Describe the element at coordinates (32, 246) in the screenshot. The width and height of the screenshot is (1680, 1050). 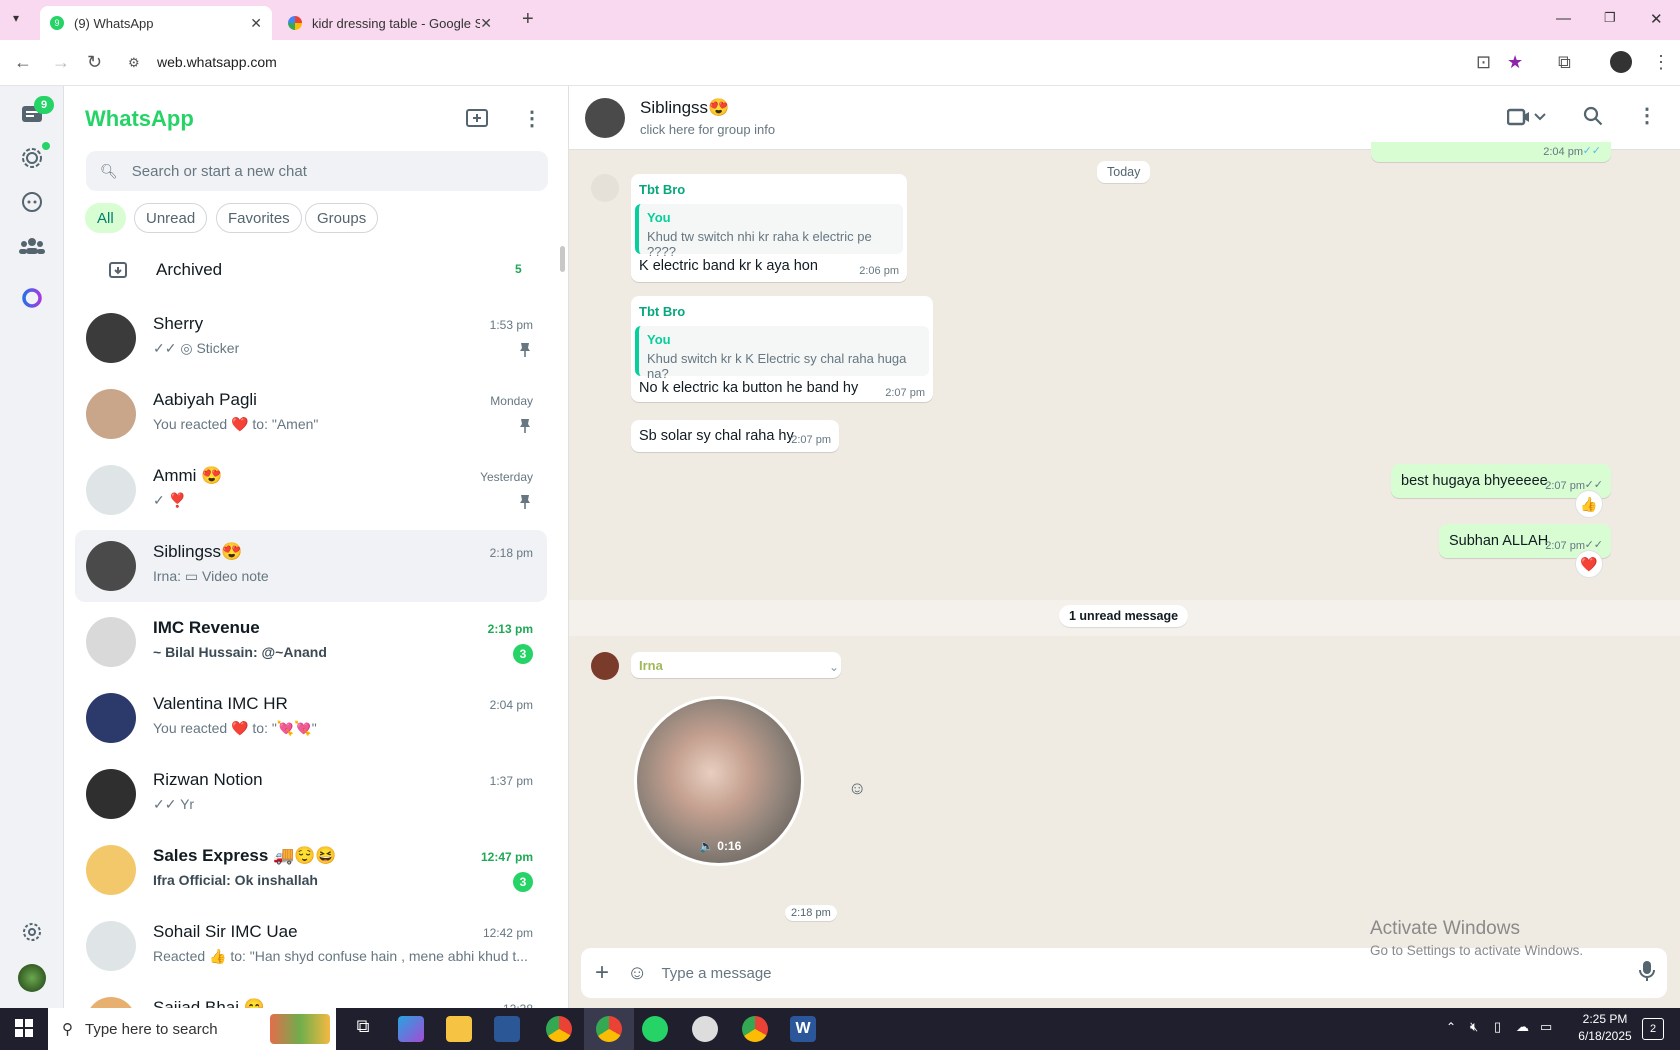
I see `communities-icon` at that location.